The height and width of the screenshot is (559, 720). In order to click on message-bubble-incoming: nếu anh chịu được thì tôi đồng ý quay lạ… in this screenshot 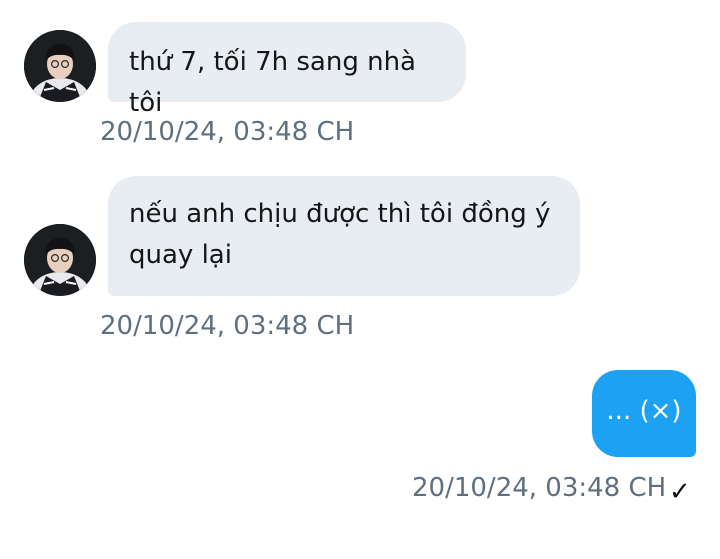, I will do `click(344, 236)`.